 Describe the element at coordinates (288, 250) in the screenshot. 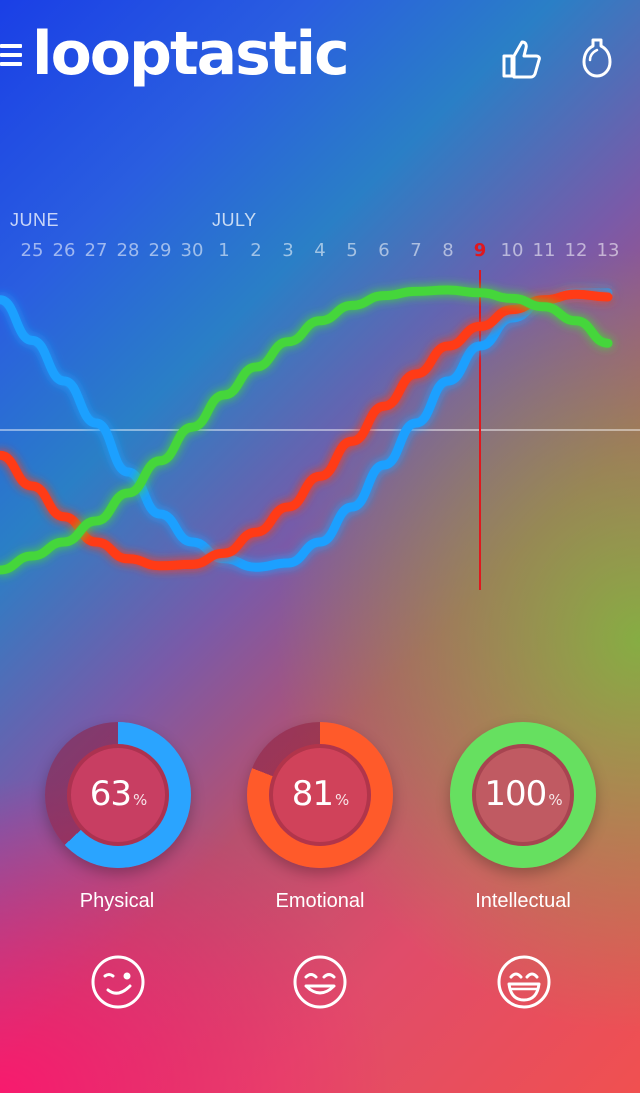

I see `day-label: 3` at that location.